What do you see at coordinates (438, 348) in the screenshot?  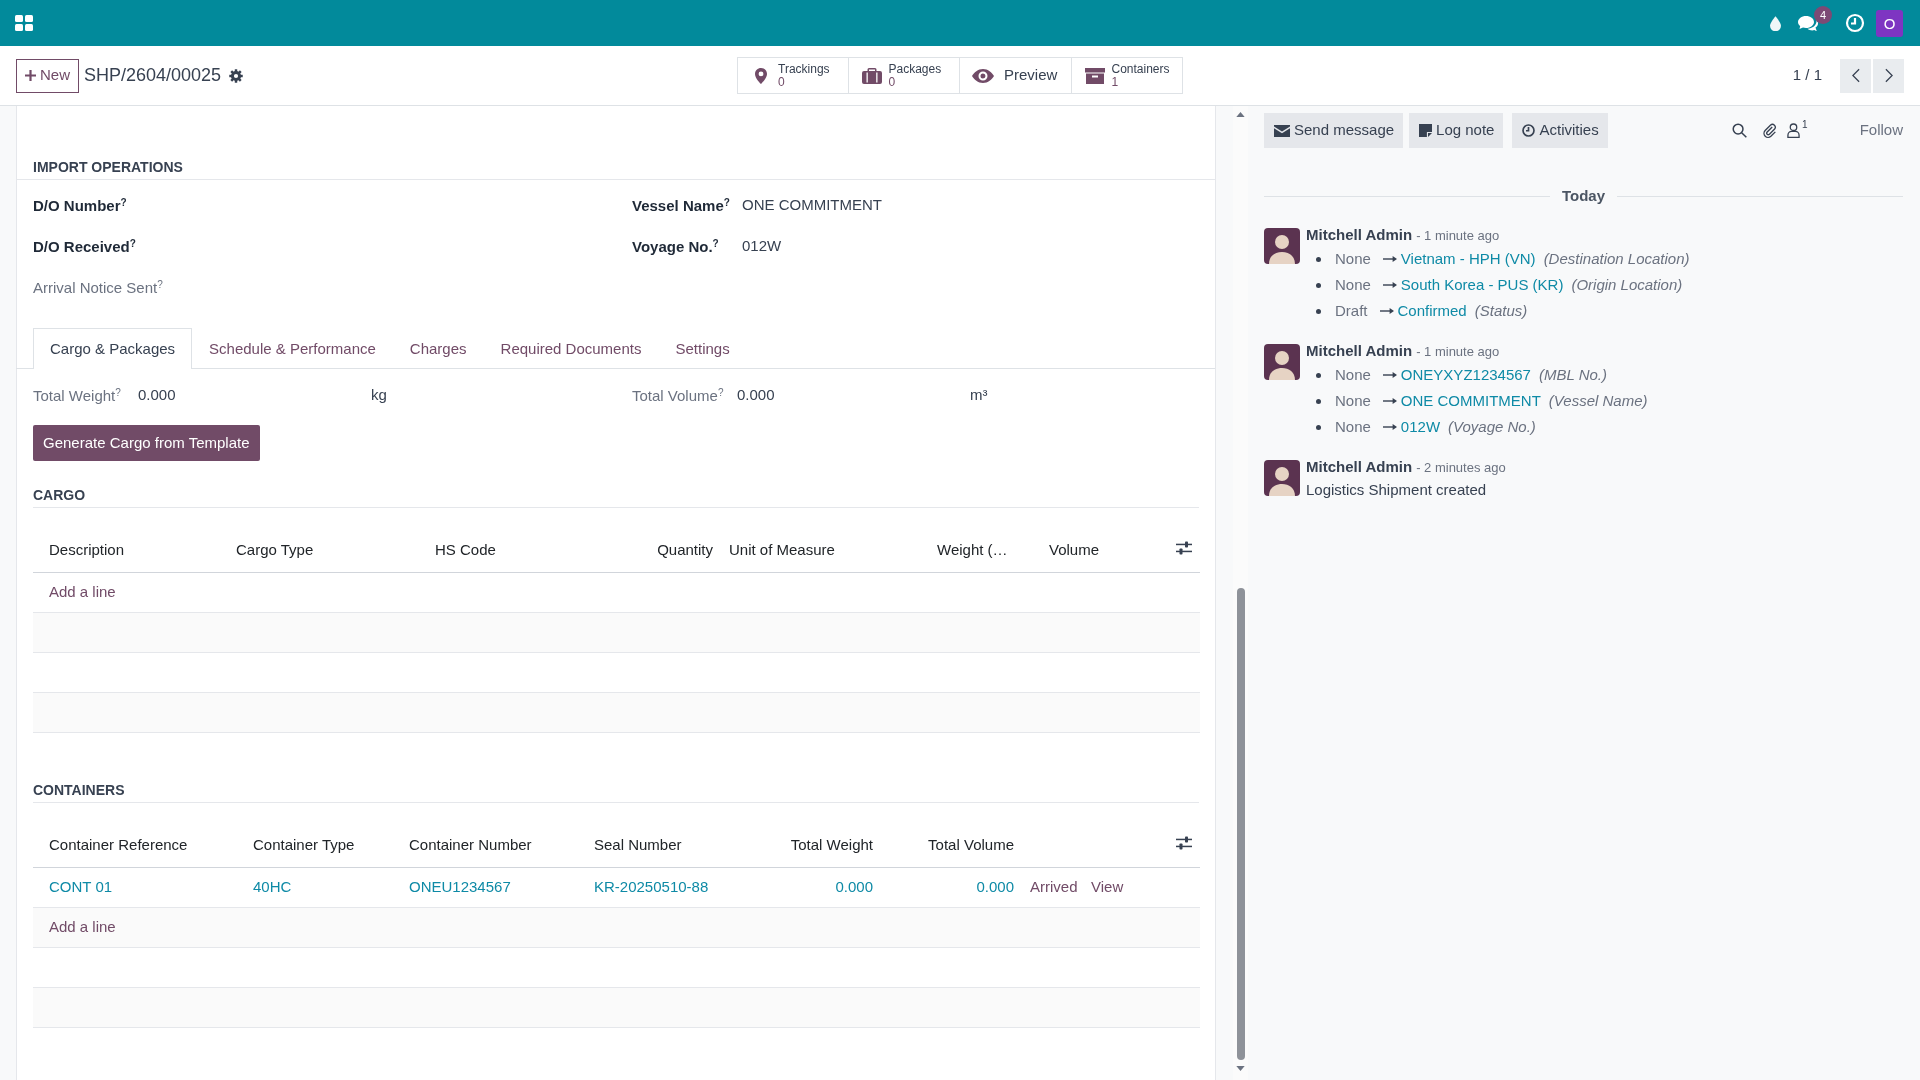 I see `tab: Charges` at bounding box center [438, 348].